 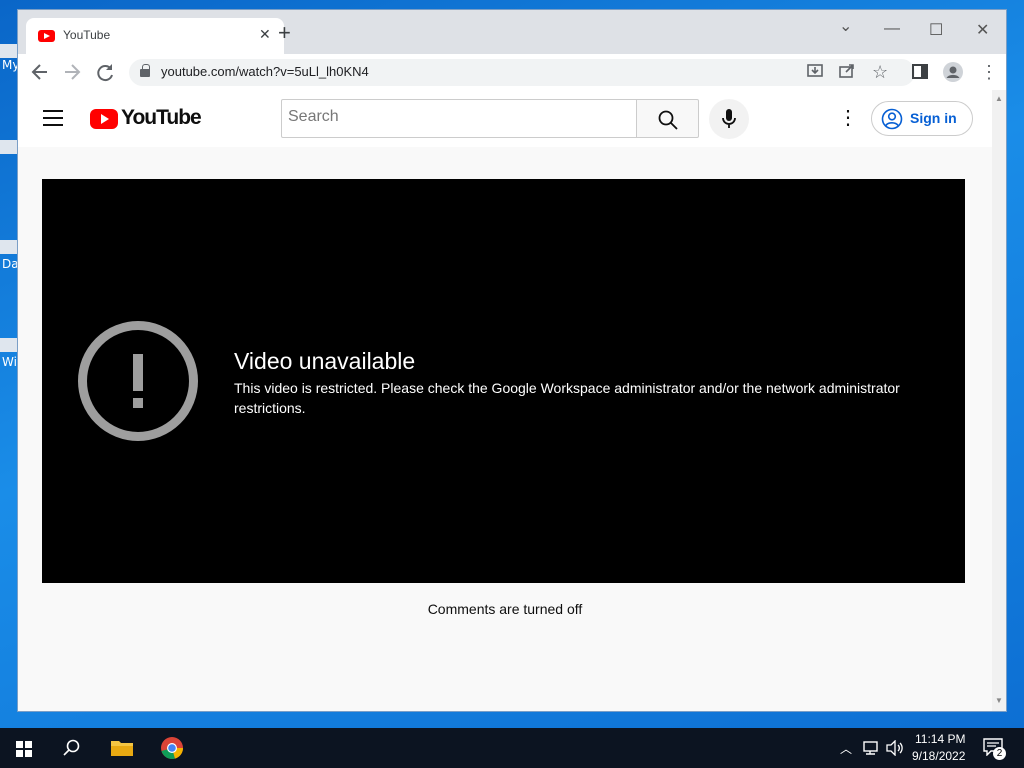 I want to click on desktop-icon-computer, so click(x=9, y=51).